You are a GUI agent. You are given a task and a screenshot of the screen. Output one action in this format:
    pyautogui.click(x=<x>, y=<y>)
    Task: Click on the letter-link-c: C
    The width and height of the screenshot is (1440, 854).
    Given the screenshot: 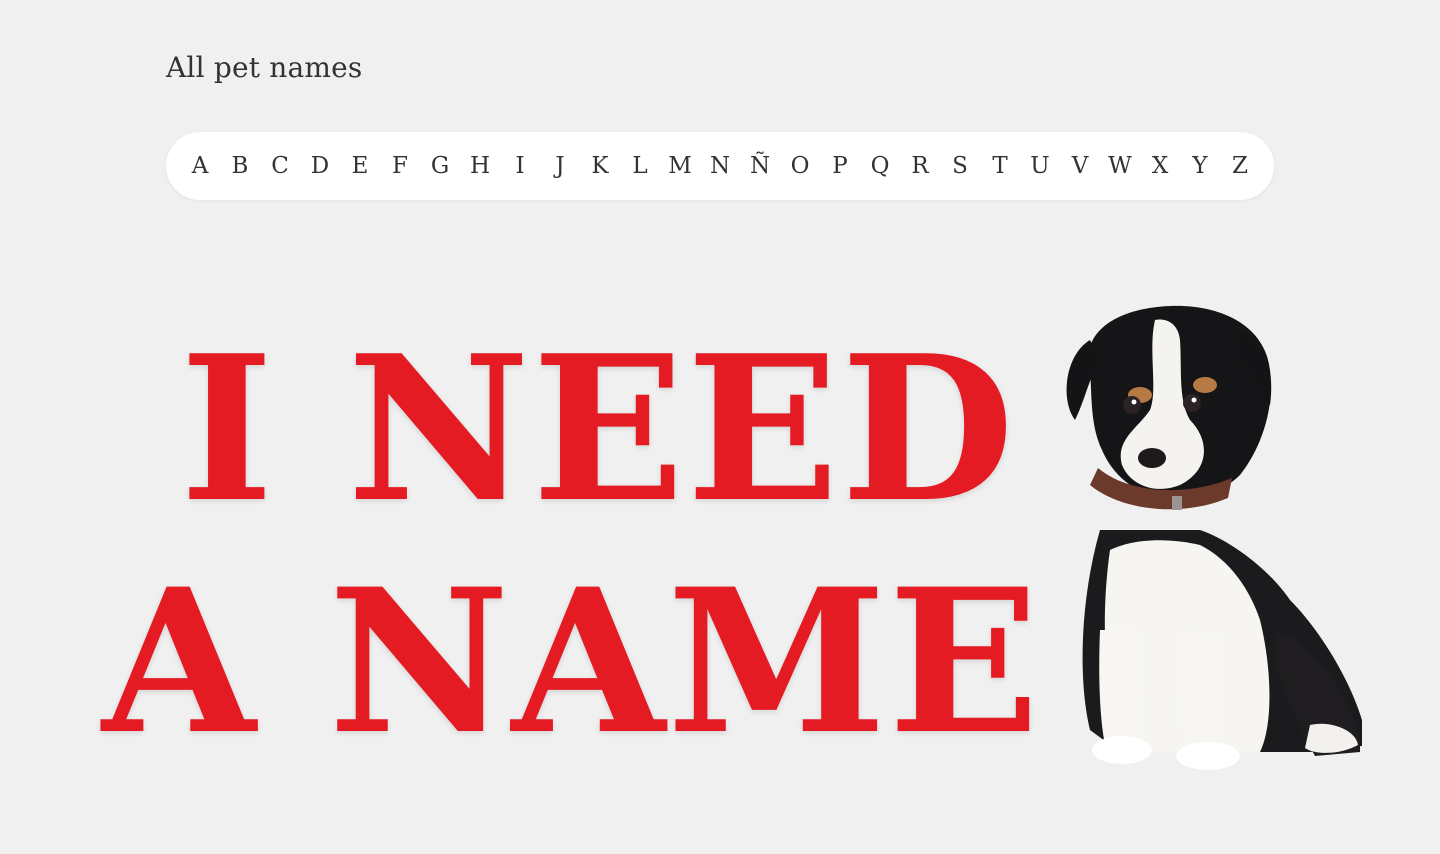 What is the action you would take?
    pyautogui.click(x=280, y=166)
    